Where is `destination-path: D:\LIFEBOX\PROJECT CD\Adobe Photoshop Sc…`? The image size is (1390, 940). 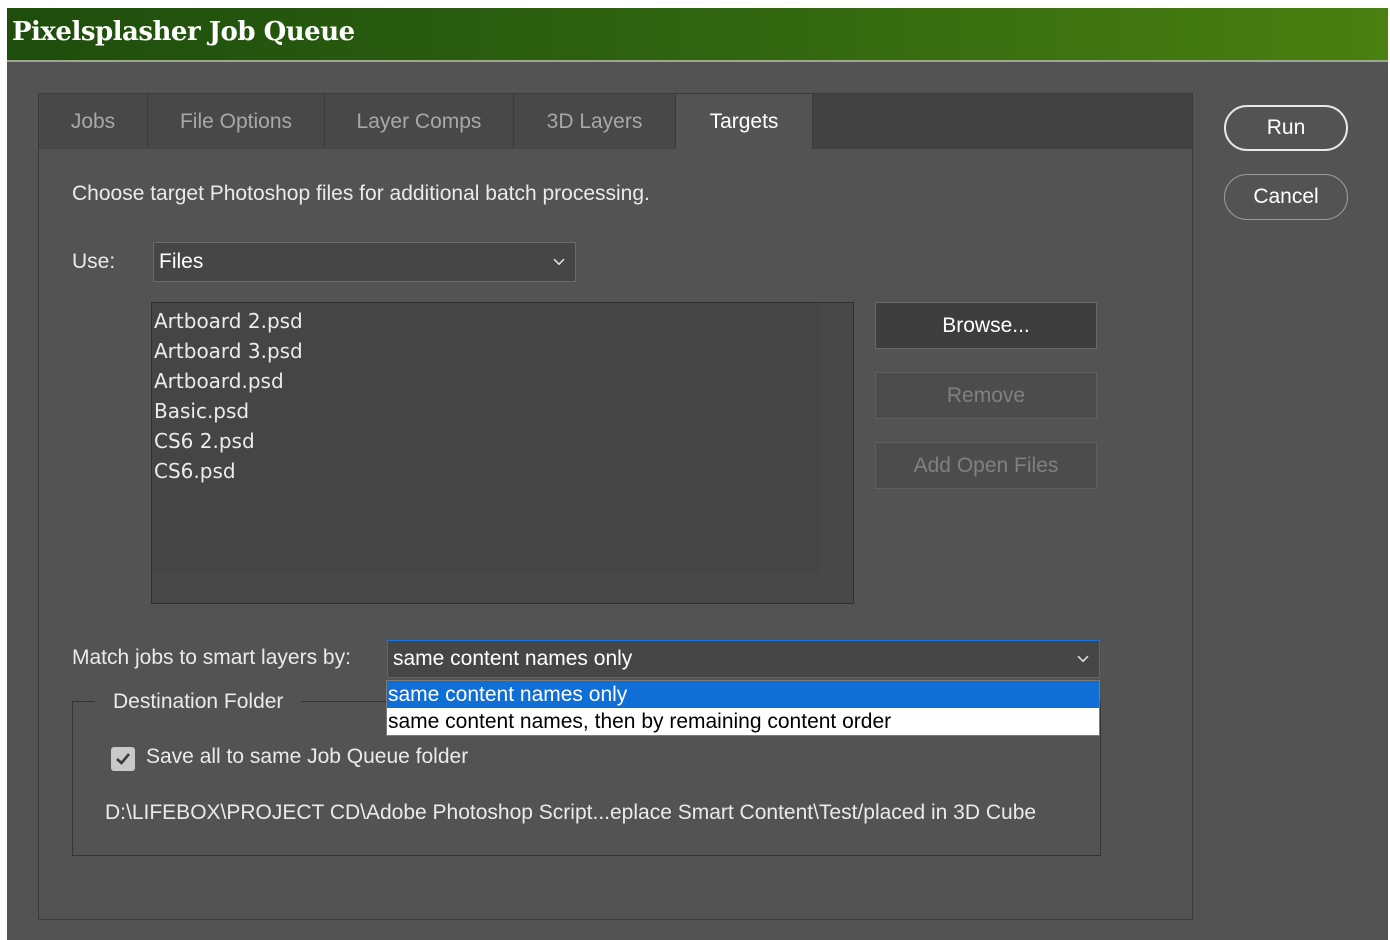
destination-path: D:\LIFEBOX\PROJECT CD\Adobe Photoshop Sc… is located at coordinates (571, 812).